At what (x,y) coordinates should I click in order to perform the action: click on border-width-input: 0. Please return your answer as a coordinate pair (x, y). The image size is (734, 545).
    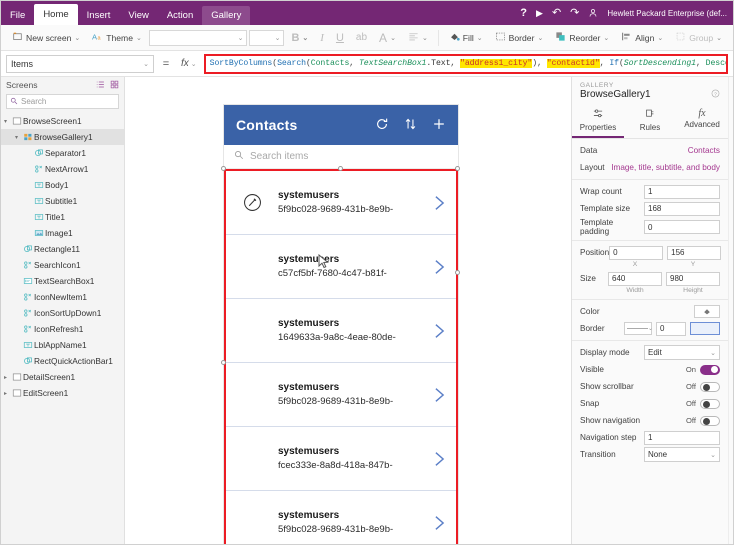
    Looking at the image, I should click on (671, 328).